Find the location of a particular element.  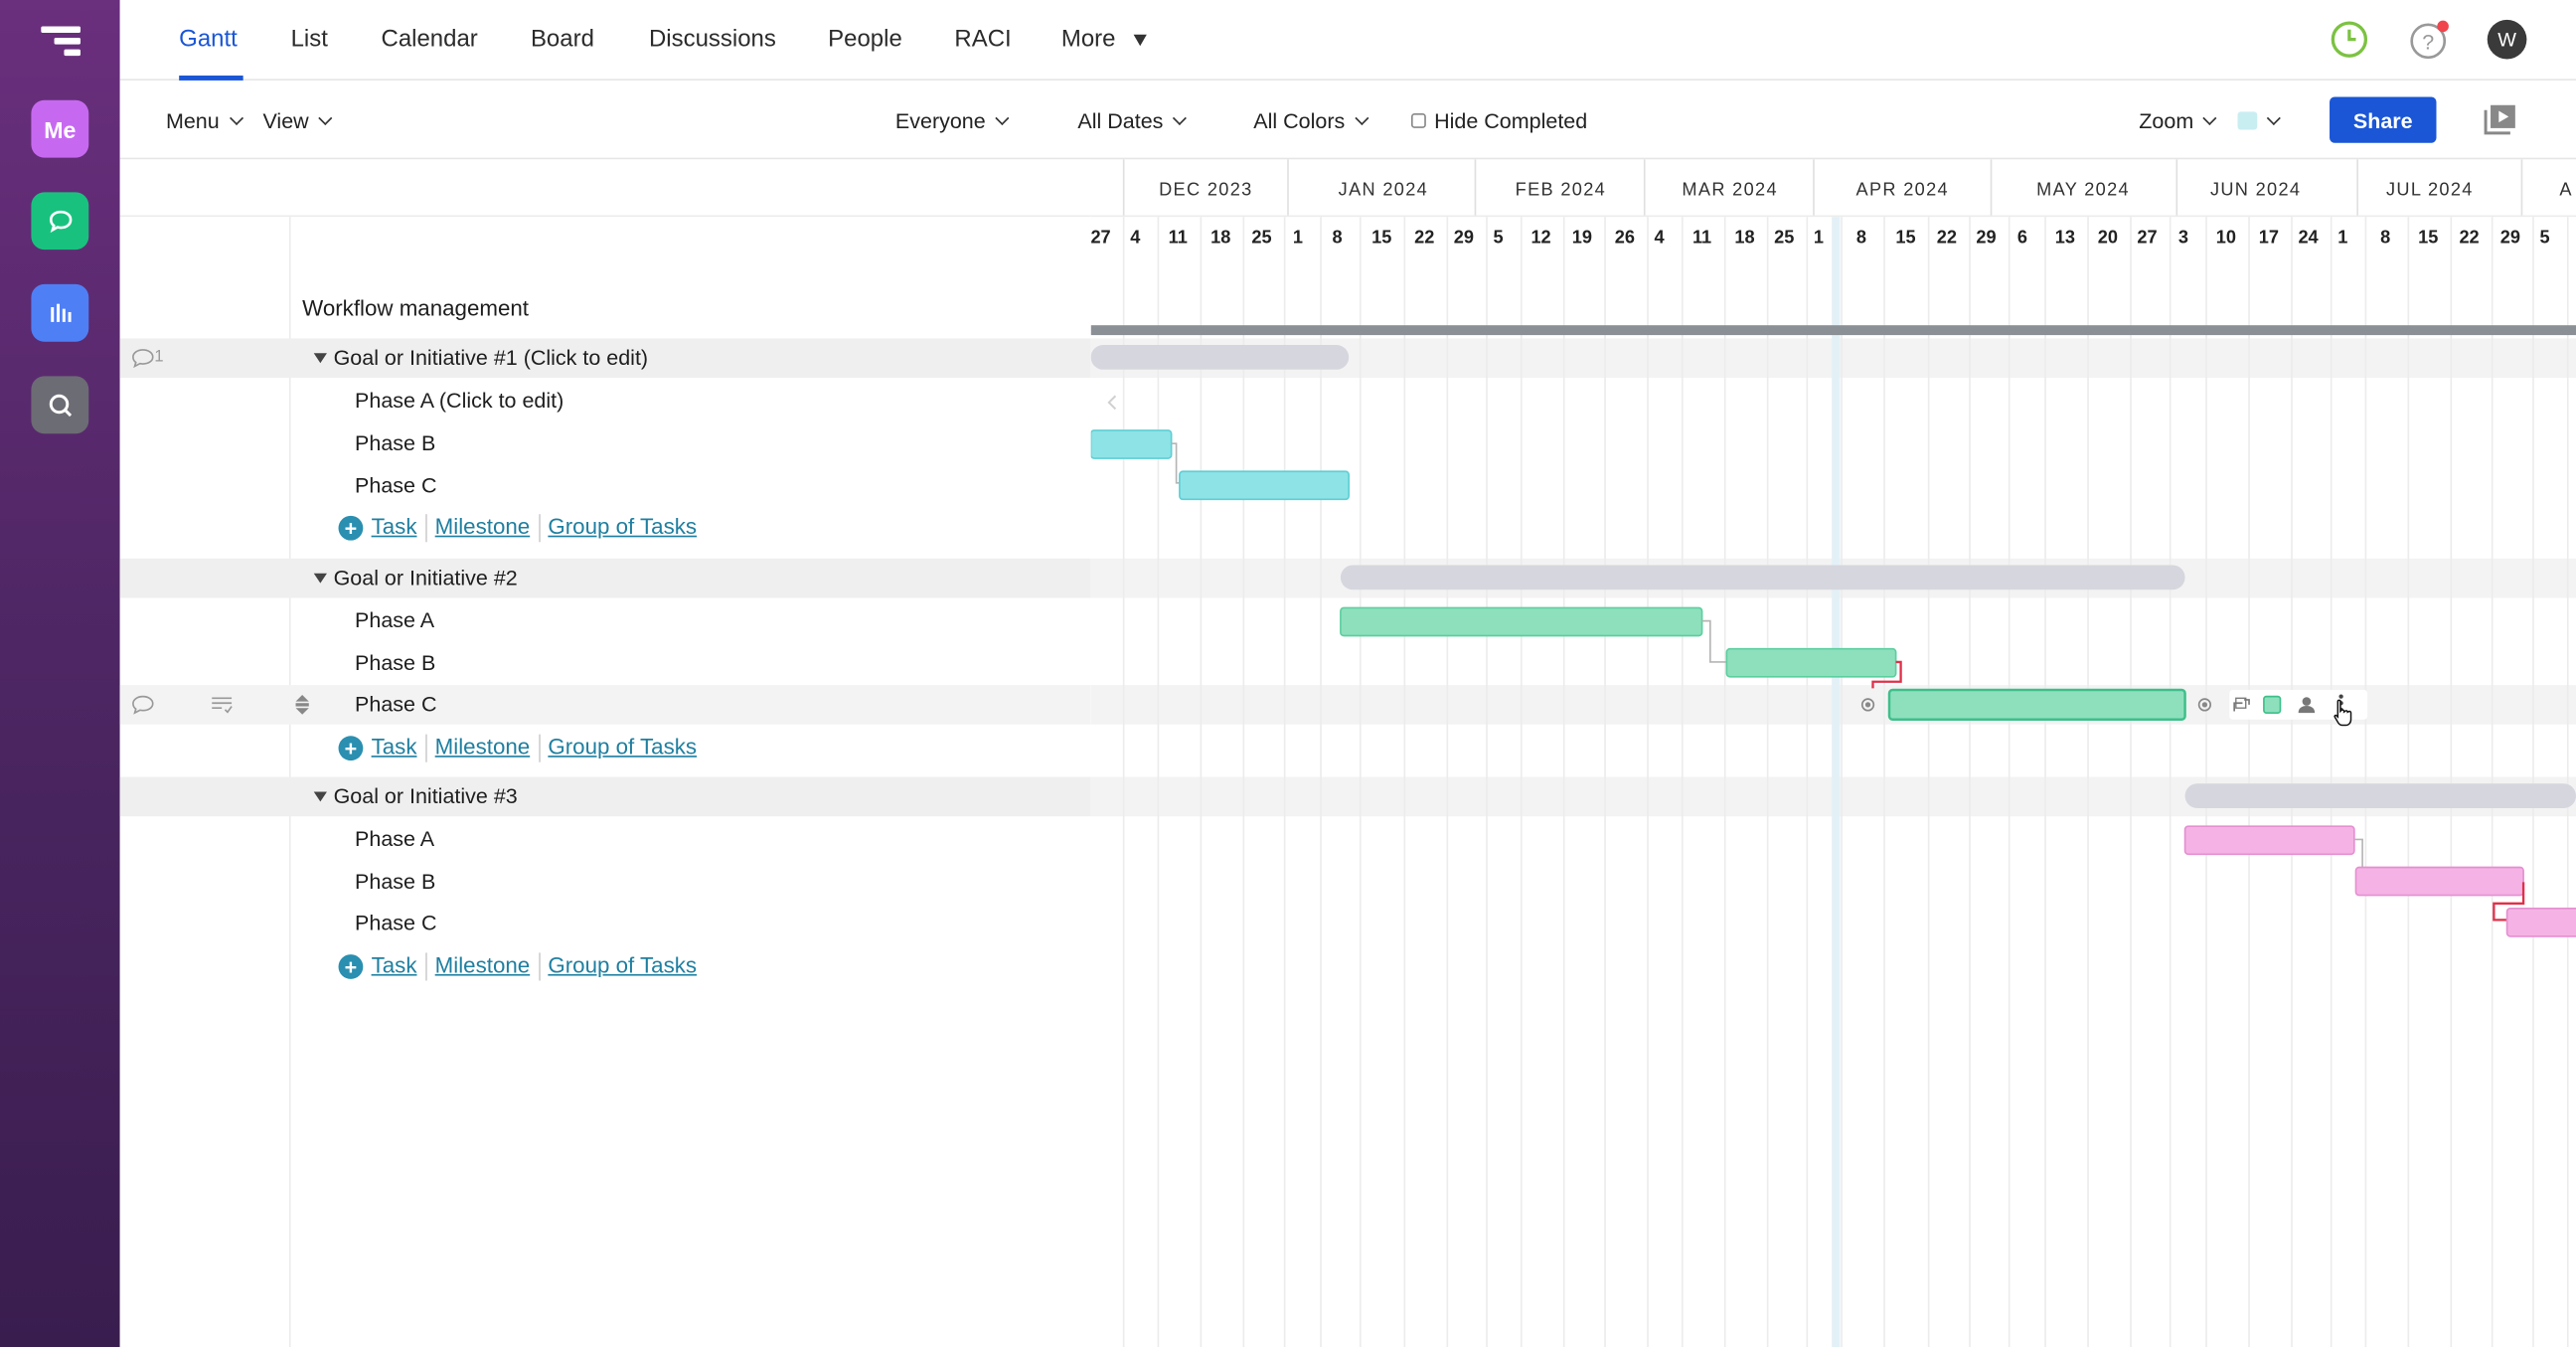

date-filter-dropdown: All Dates is located at coordinates (1132, 120).